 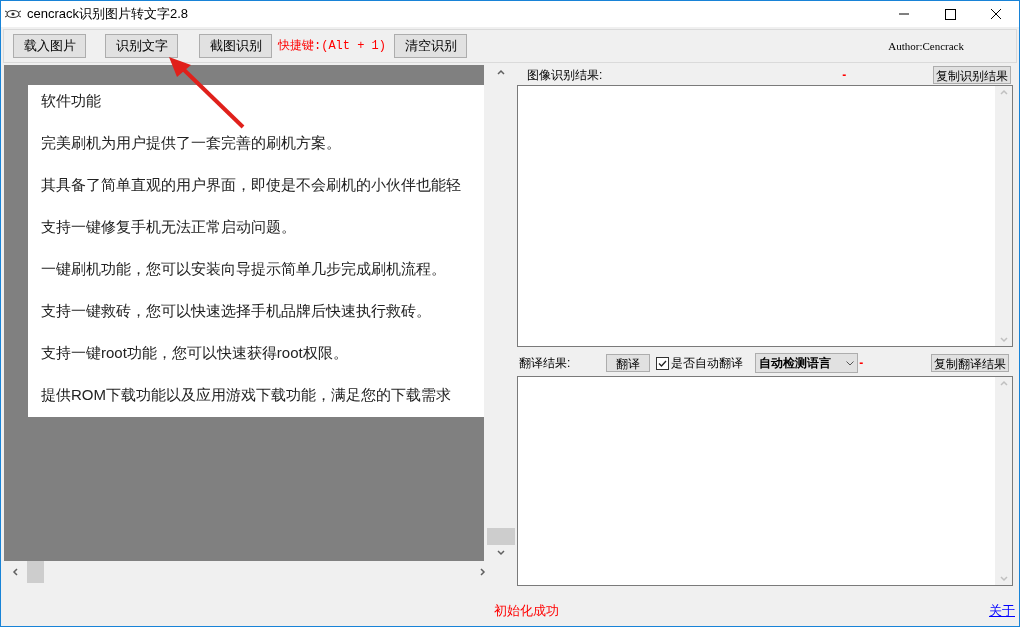 I want to click on document-text: 其具备了简单直观的用户界面，即使是不会刷机的小伙伴也能轻, so click(x=251, y=185).